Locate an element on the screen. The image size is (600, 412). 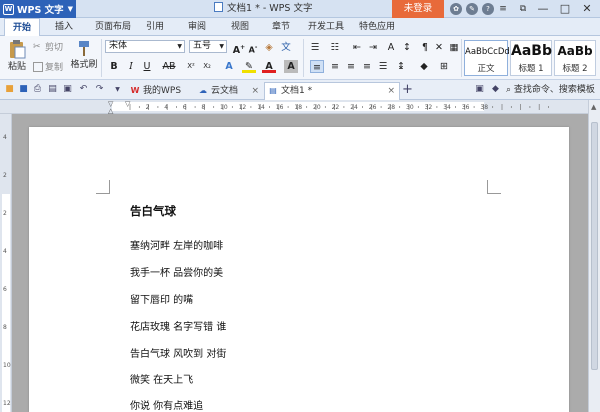
style-normal: AaBbCcDd 正文 is located at coordinates (487, 58).